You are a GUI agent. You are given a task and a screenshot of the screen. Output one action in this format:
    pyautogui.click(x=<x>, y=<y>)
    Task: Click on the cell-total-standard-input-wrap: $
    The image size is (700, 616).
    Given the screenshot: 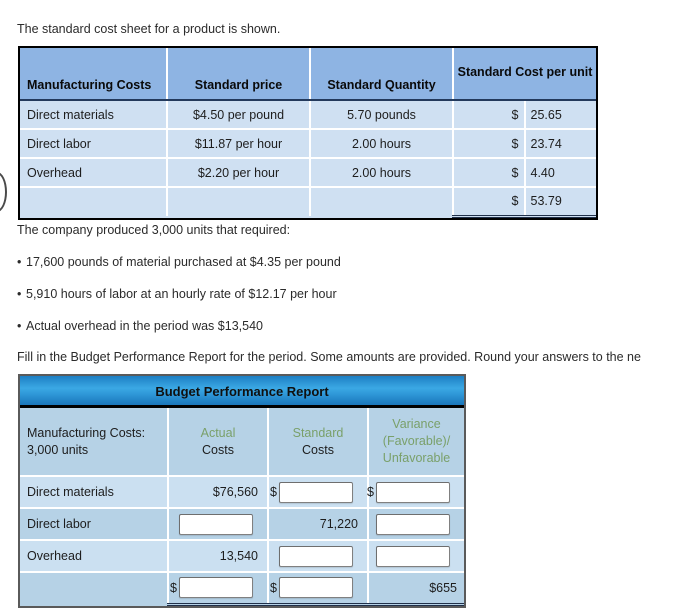 What is the action you would take?
    pyautogui.click(x=318, y=588)
    